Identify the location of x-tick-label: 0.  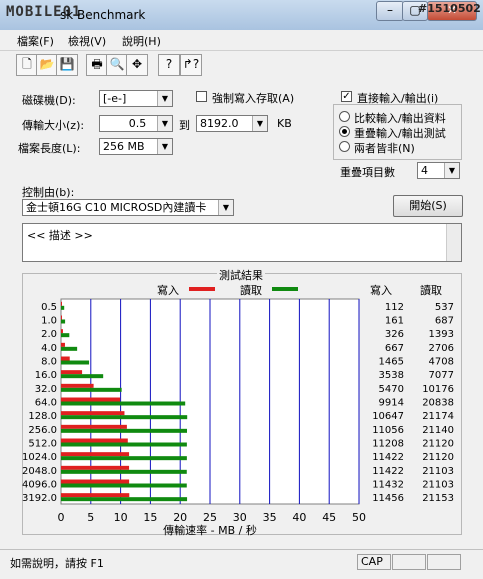
(61, 517).